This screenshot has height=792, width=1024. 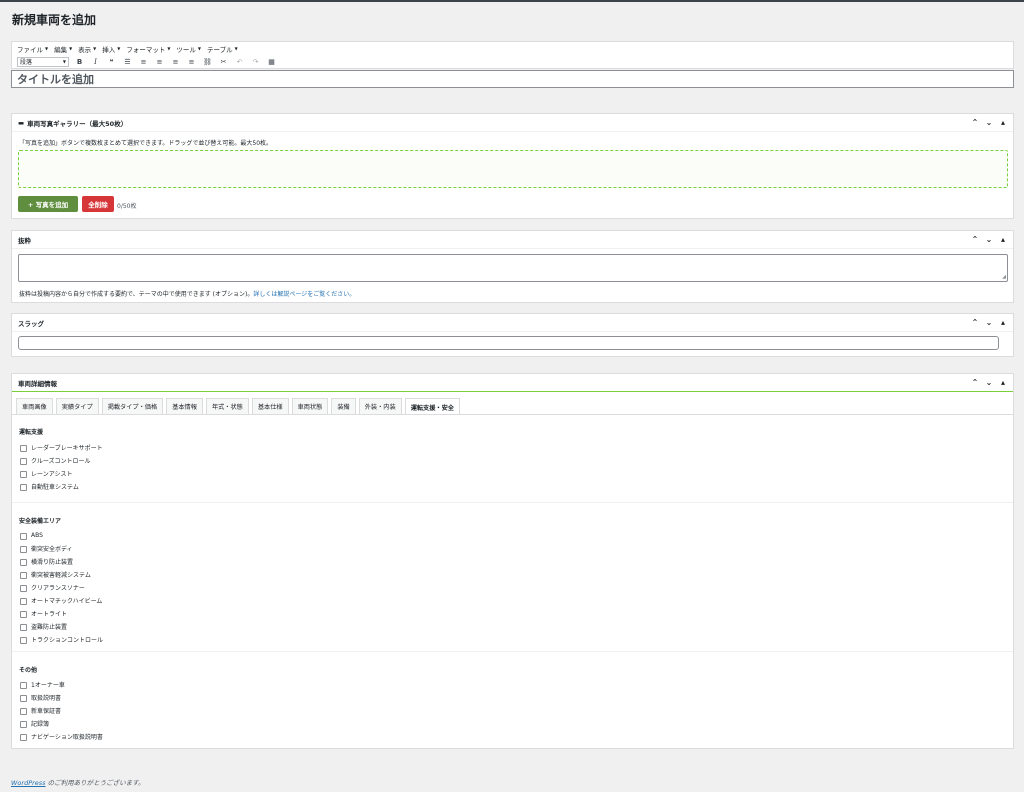 I want to click on unlink-icon: ✂, so click(x=223, y=61).